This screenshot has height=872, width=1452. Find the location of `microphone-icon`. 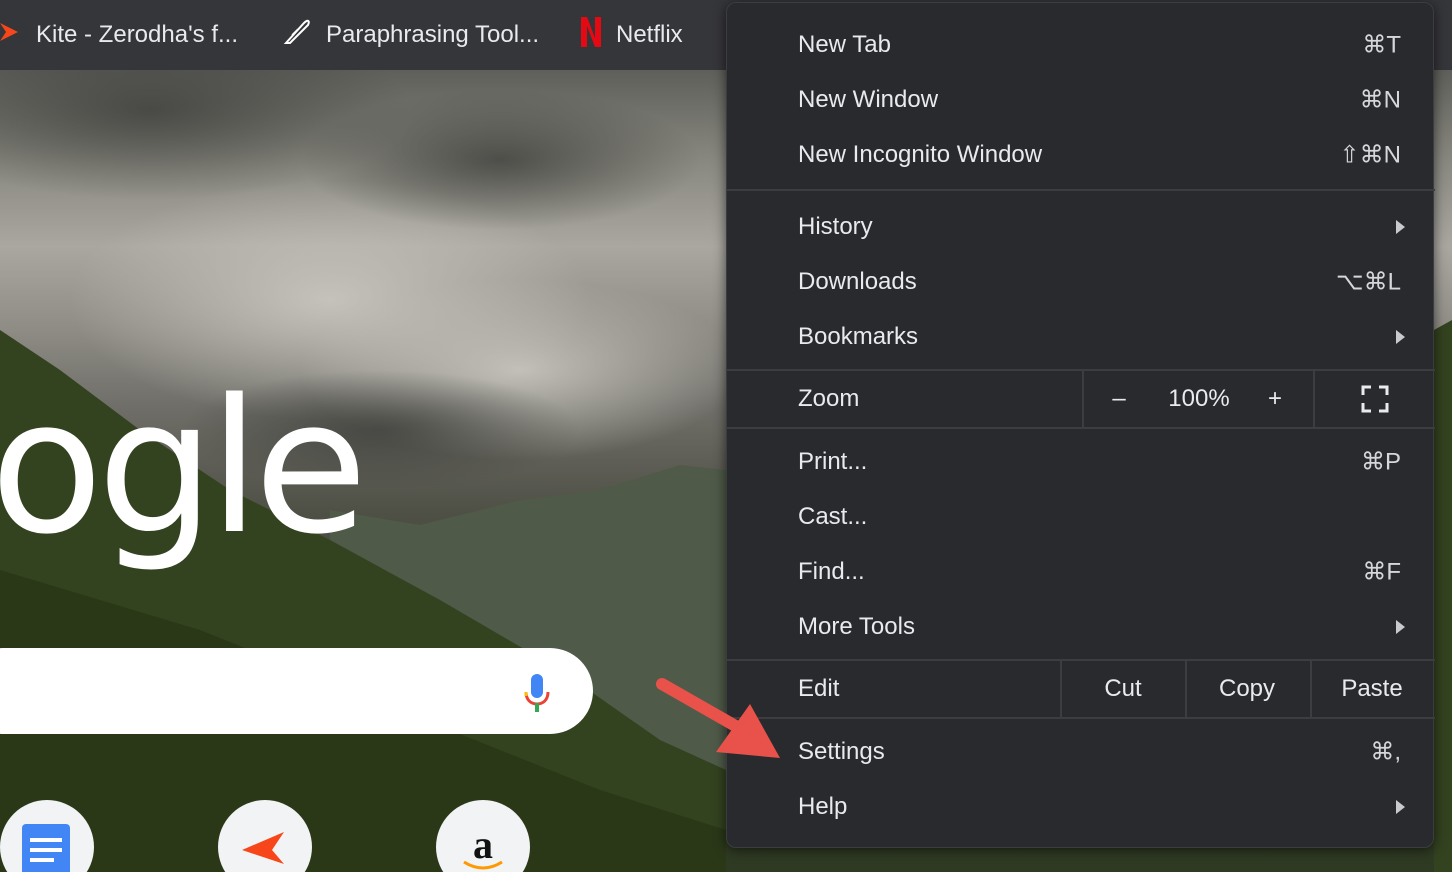

microphone-icon is located at coordinates (537, 693).